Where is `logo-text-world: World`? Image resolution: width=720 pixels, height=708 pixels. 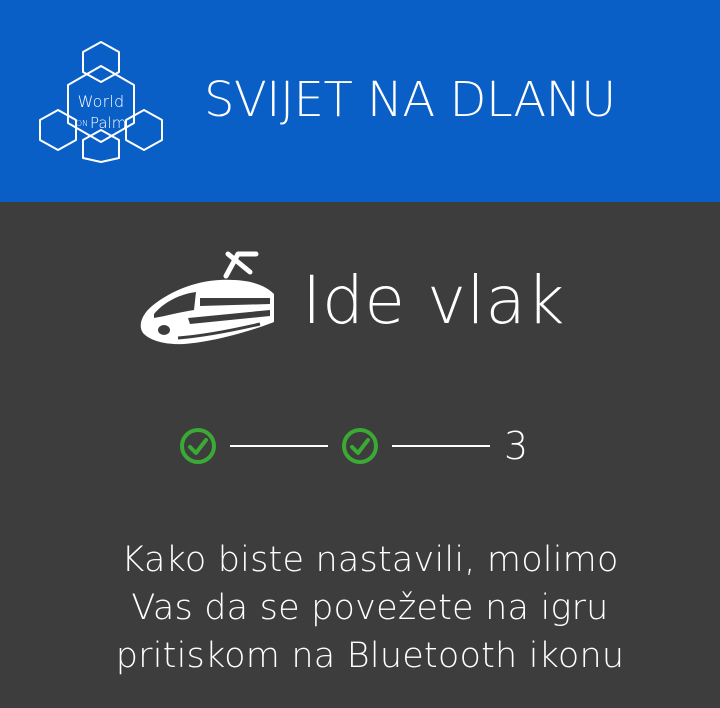 logo-text-world: World is located at coordinates (101, 101).